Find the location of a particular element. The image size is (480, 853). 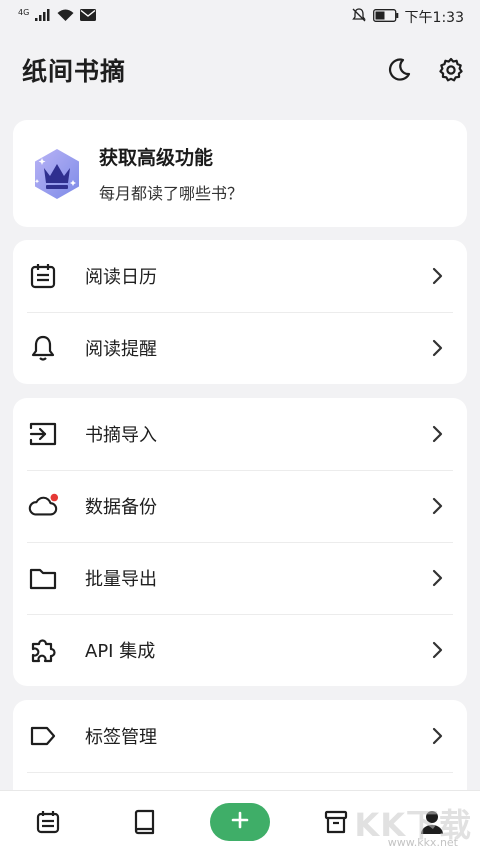

nav-book-icon is located at coordinates (144, 822).